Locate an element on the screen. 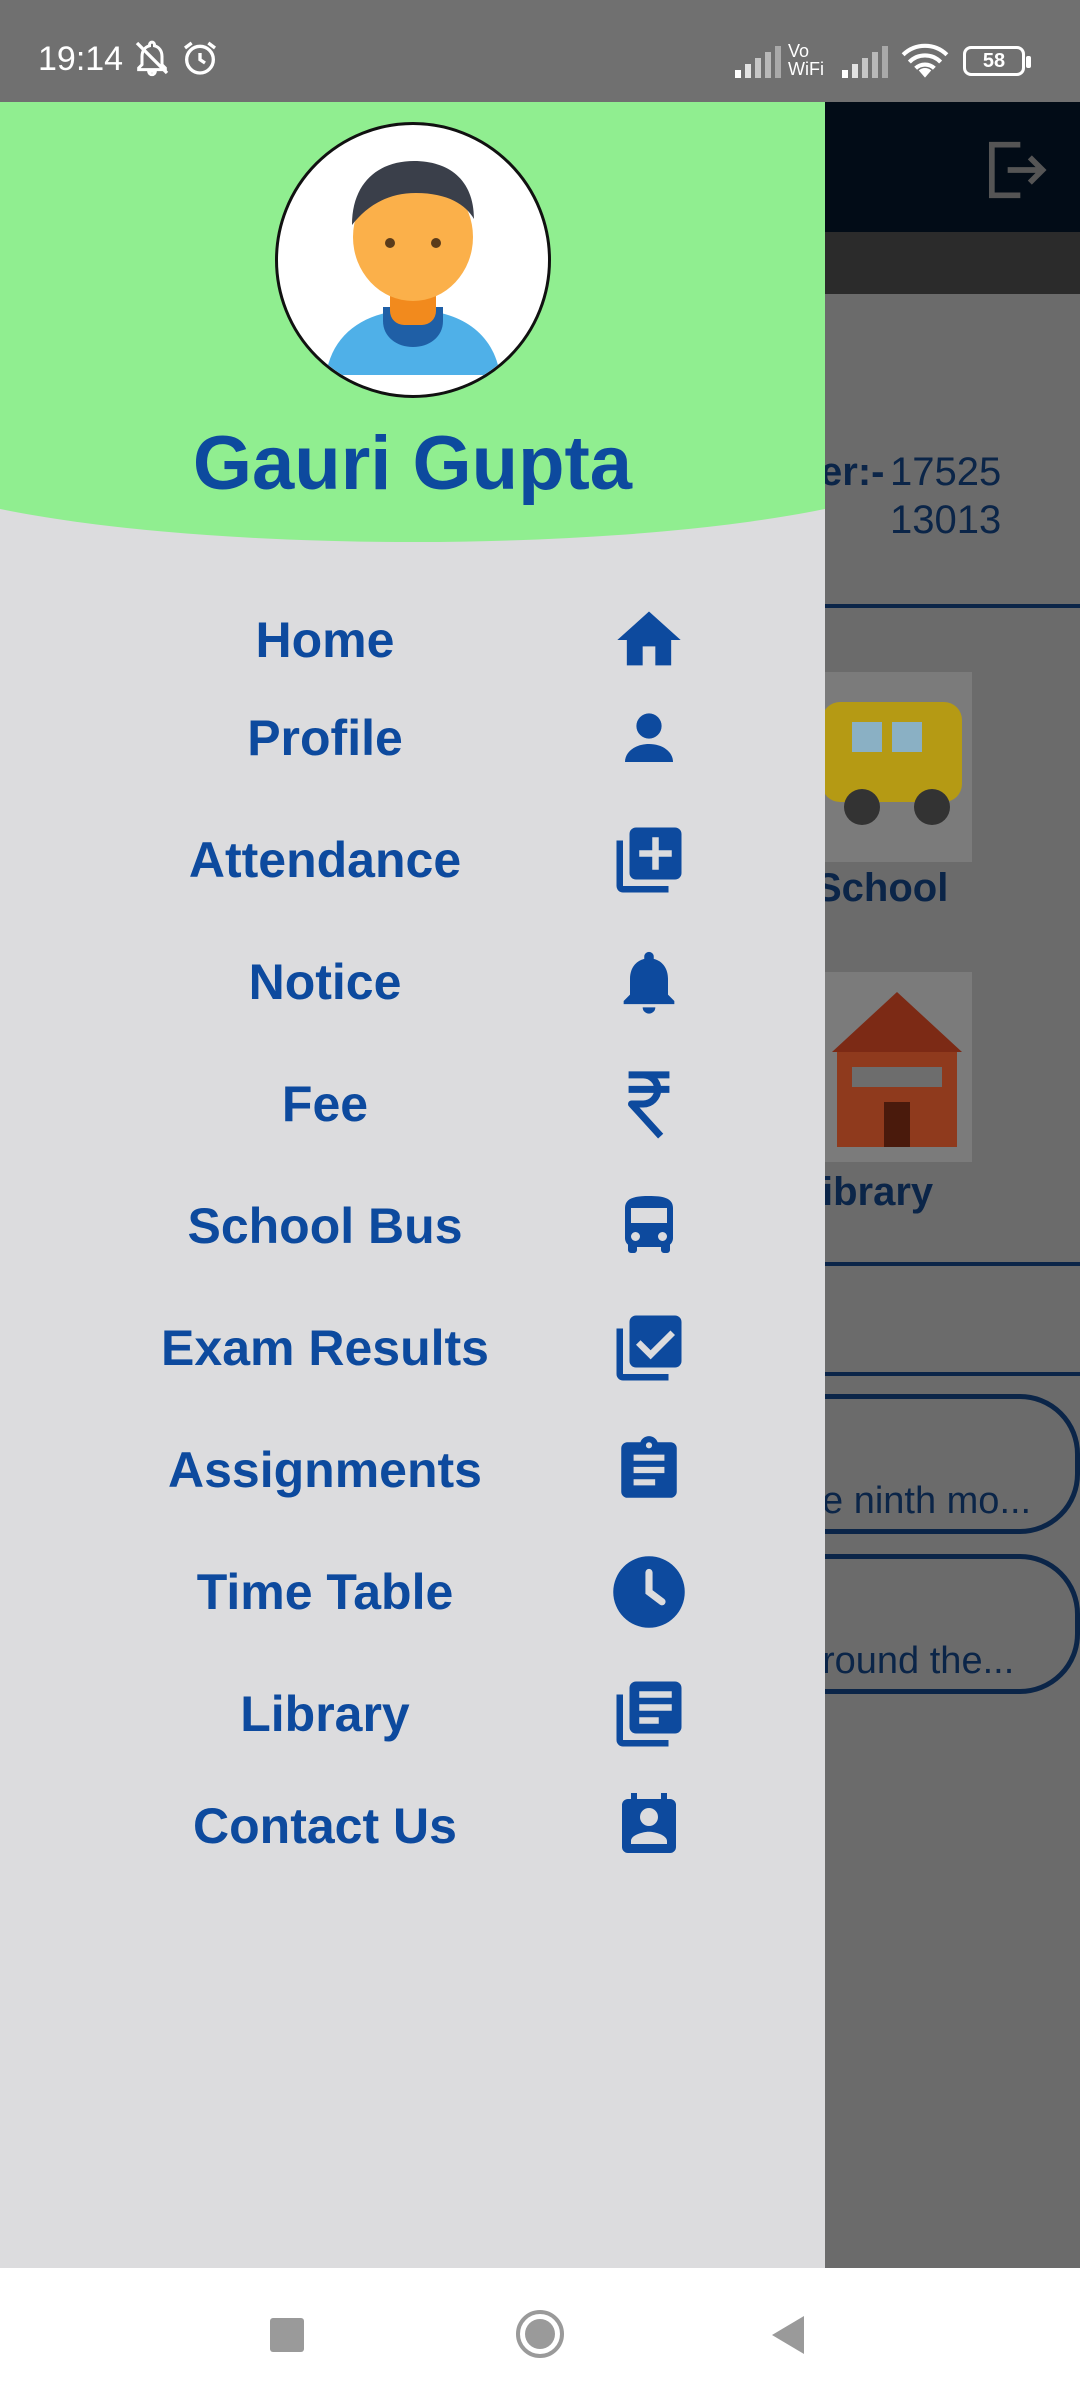 Image resolution: width=1080 pixels, height=2400 pixels. logout-icon is located at coordinates (1014, 170).